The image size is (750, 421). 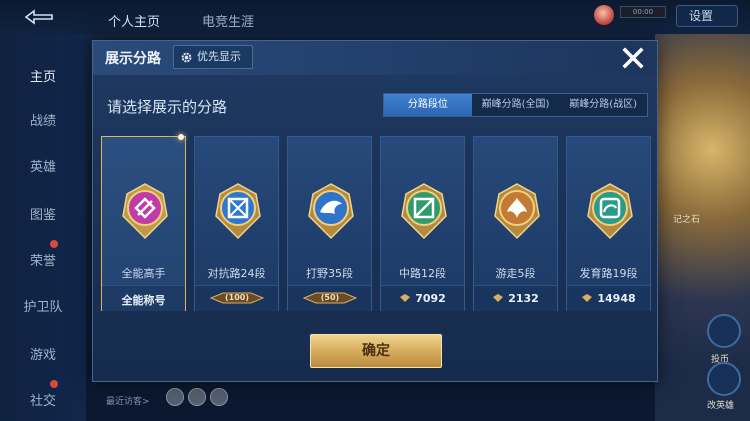 I want to click on tab-esports: 电竞生涯, so click(x=228, y=20).